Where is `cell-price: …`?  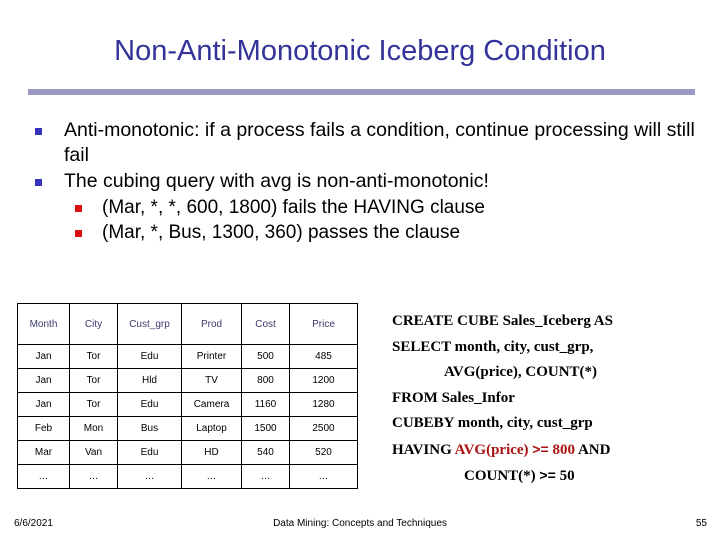 cell-price: … is located at coordinates (323, 476).